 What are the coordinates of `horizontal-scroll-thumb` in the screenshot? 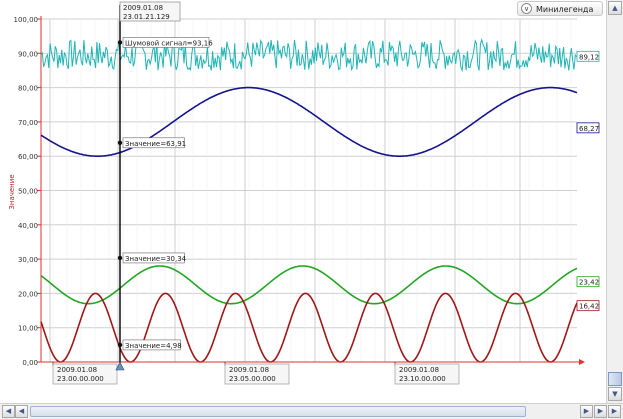 It's located at (278, 411).